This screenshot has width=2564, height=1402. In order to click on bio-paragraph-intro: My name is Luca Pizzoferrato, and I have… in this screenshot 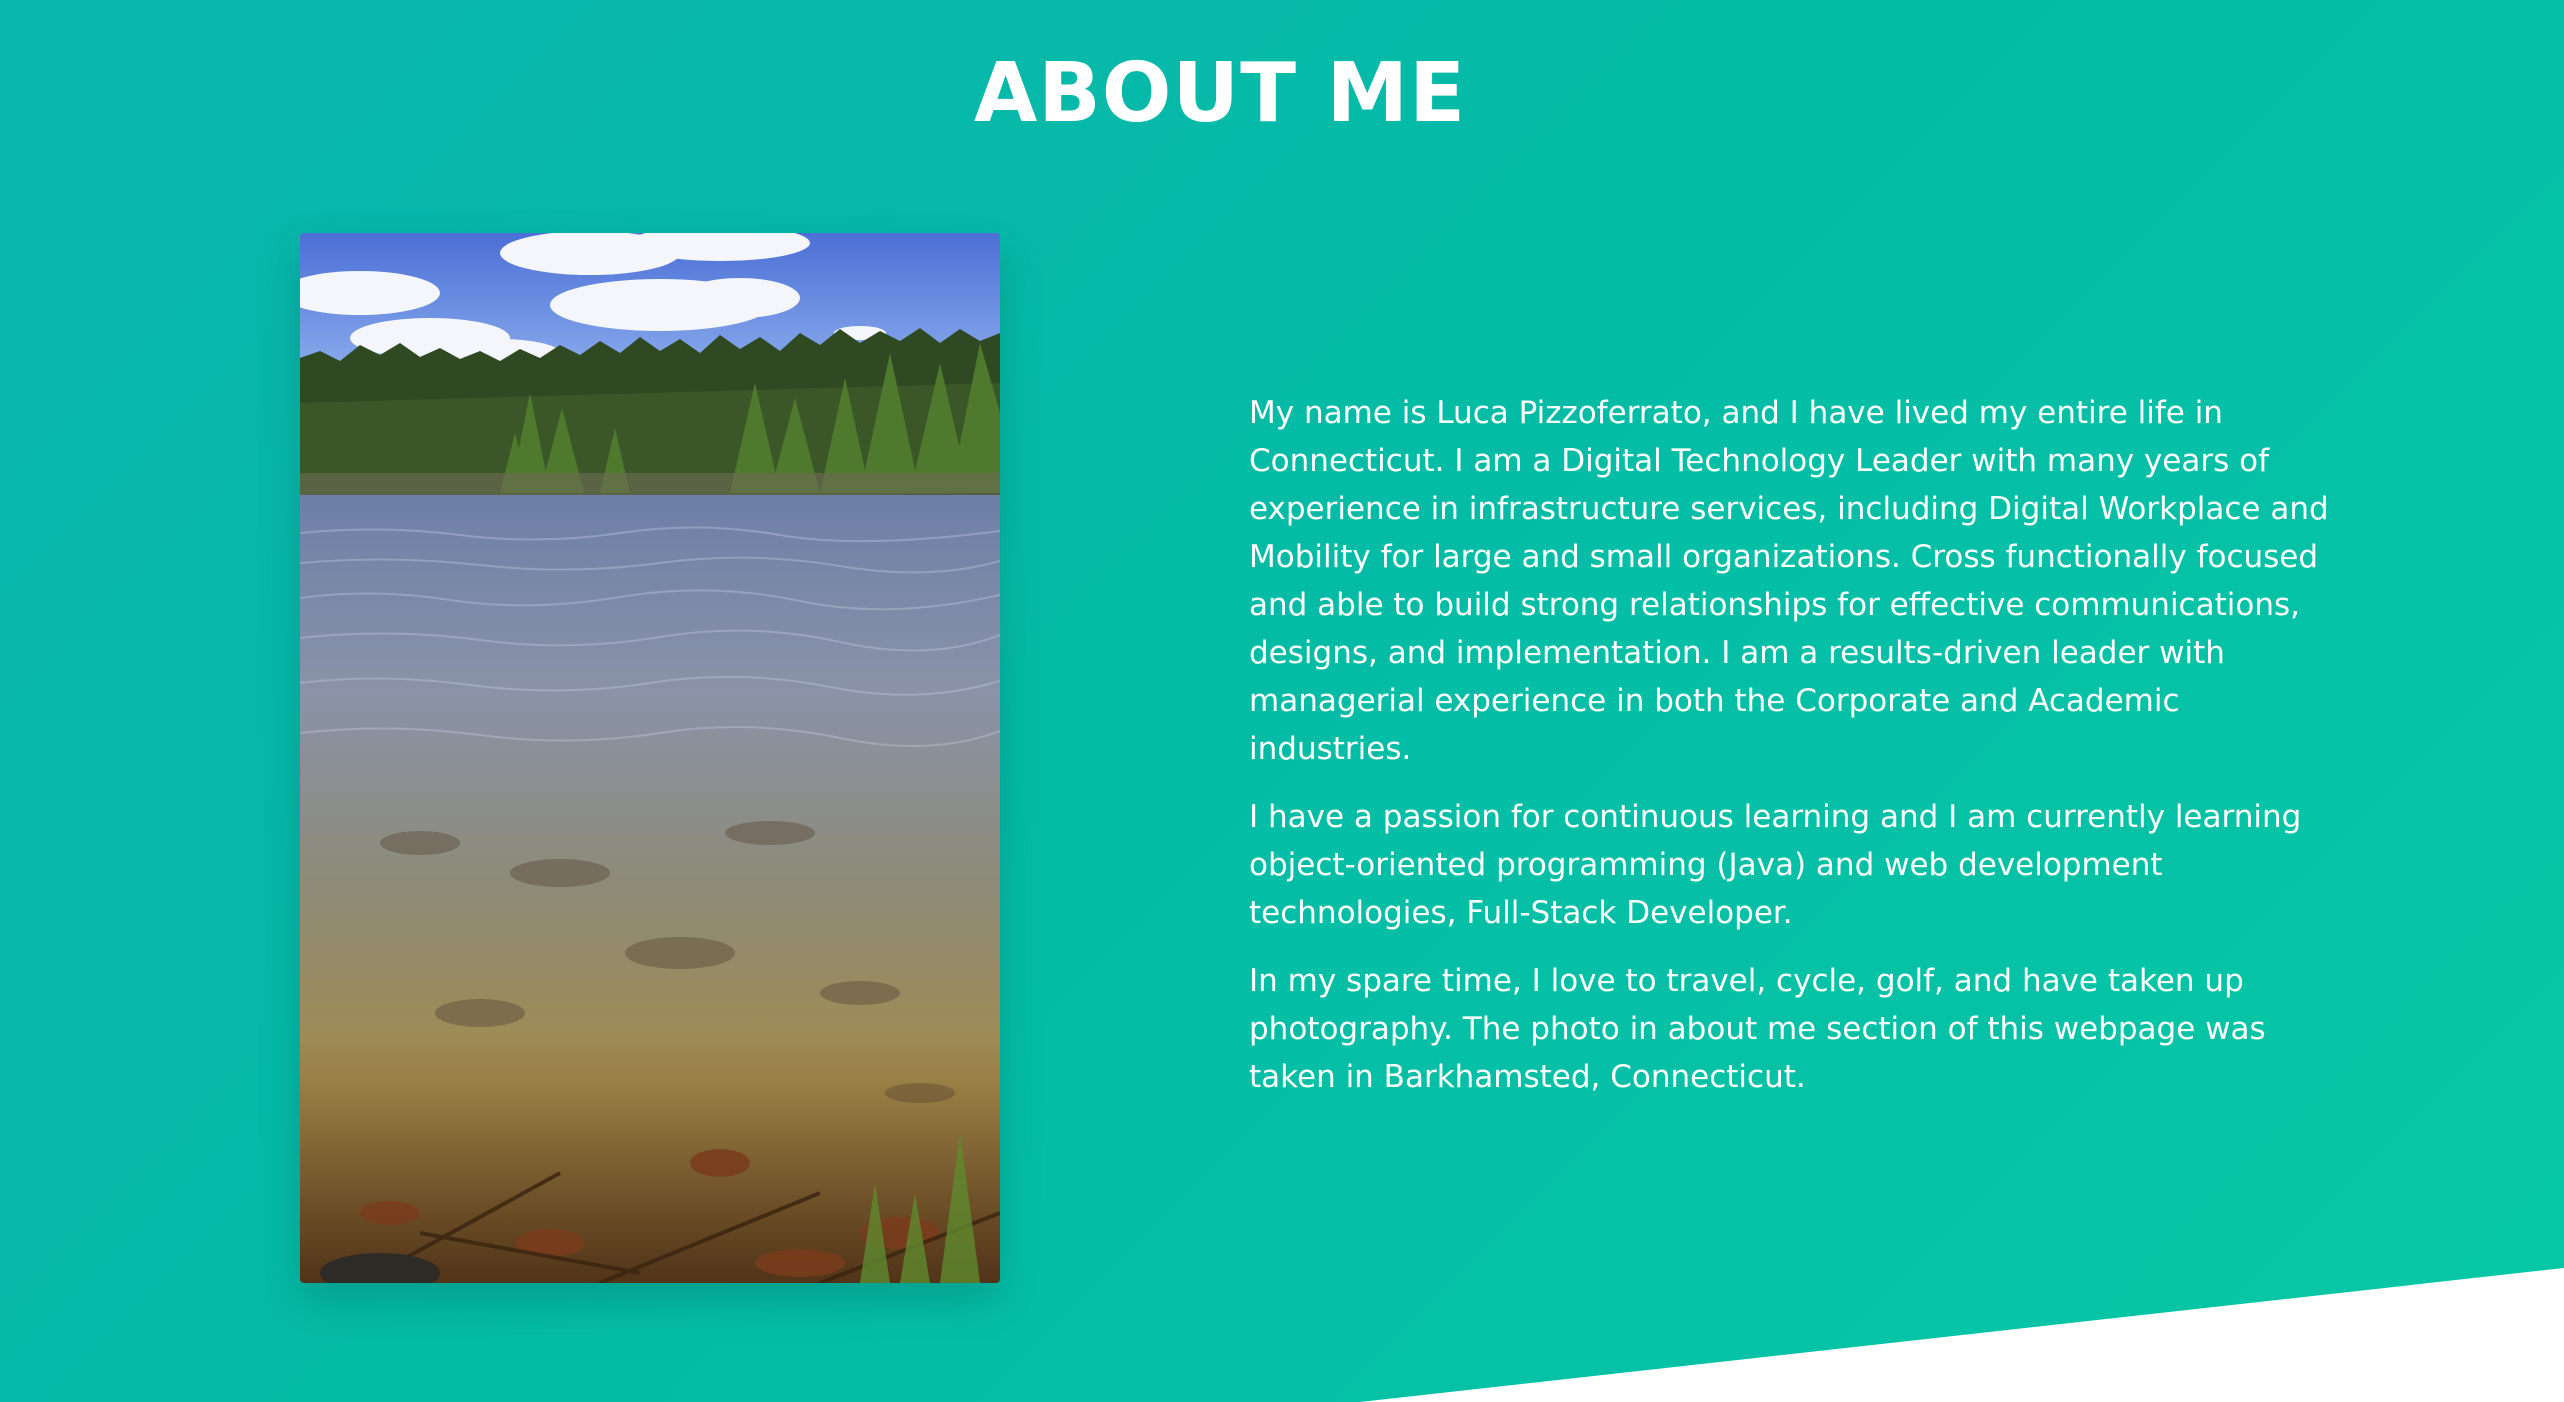, I will do `click(1789, 581)`.